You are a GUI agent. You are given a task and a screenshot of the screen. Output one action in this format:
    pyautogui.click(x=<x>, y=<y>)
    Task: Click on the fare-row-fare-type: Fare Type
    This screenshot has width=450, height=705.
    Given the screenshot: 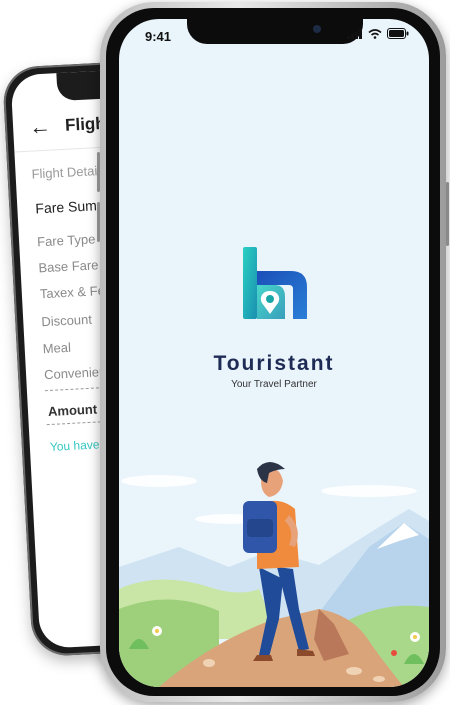 What is the action you would take?
    pyautogui.click(x=66, y=240)
    